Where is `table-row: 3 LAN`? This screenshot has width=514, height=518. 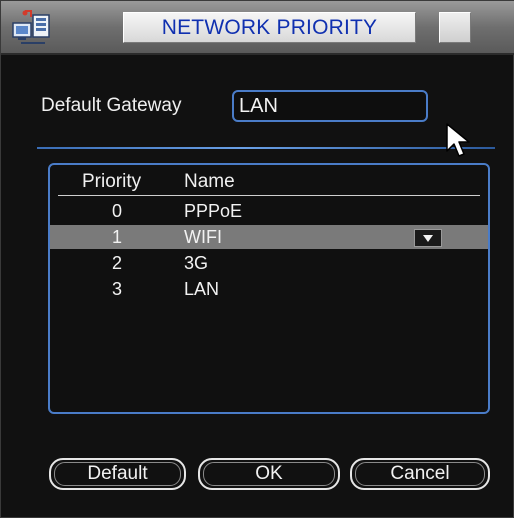 table-row: 3 LAN is located at coordinates (269, 289).